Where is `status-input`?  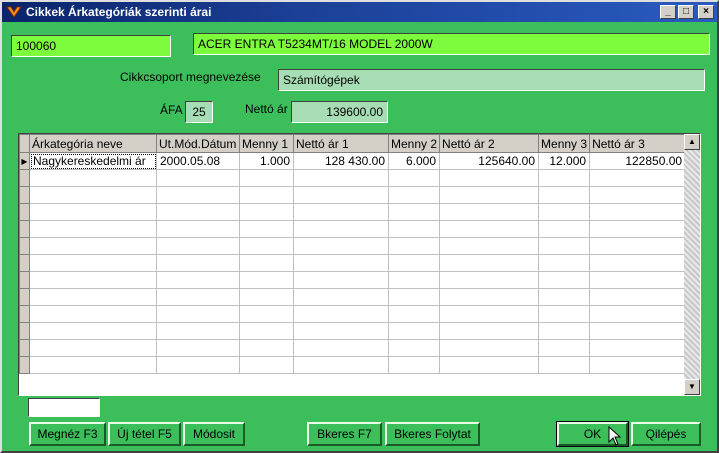
status-input is located at coordinates (64, 407).